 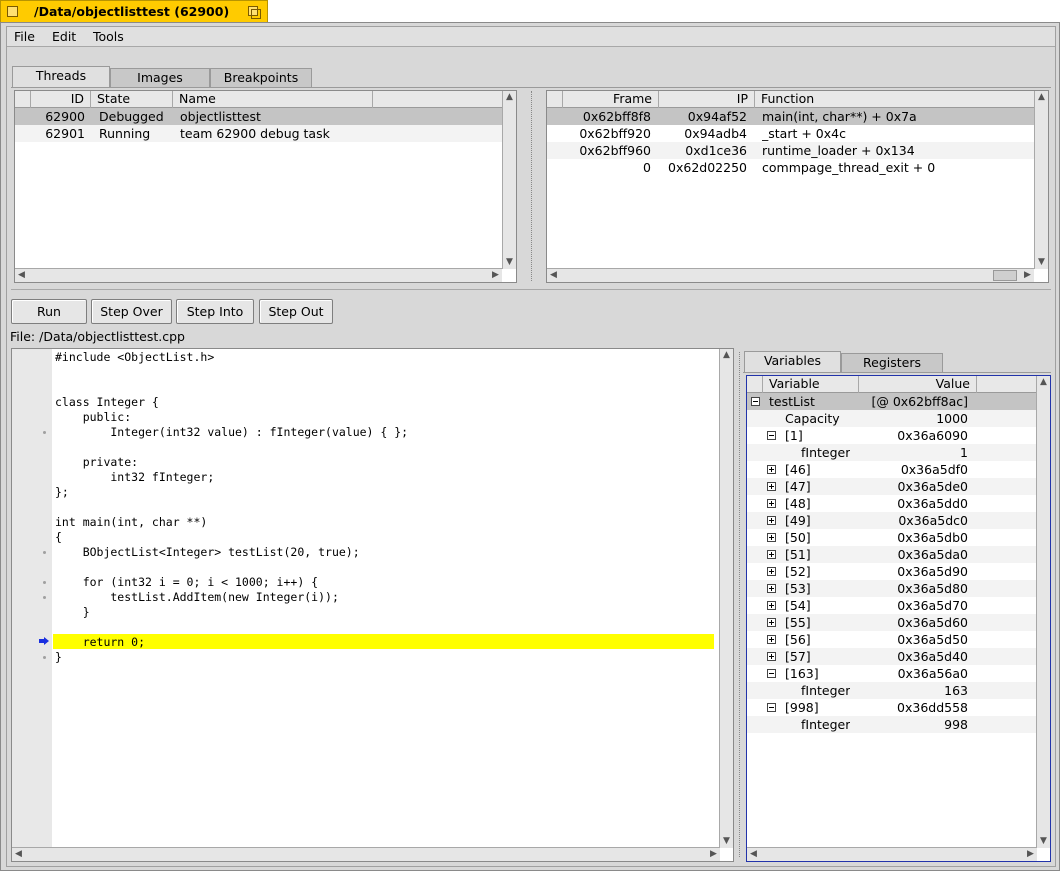 What do you see at coordinates (898, 554) in the screenshot?
I see `variable-row: [51] 0x36a5da0` at bounding box center [898, 554].